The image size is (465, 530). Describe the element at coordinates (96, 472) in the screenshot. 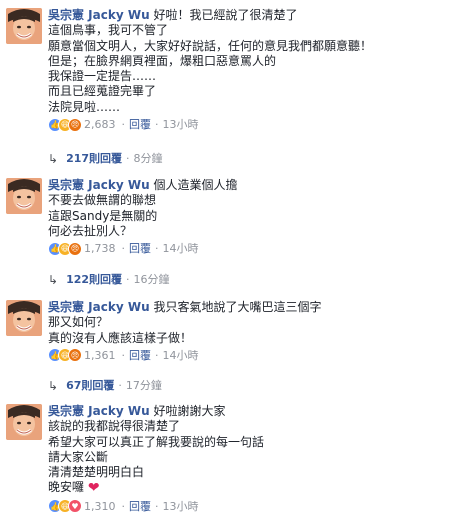

I see `comment-text: 清清楚楚明明白白` at that location.